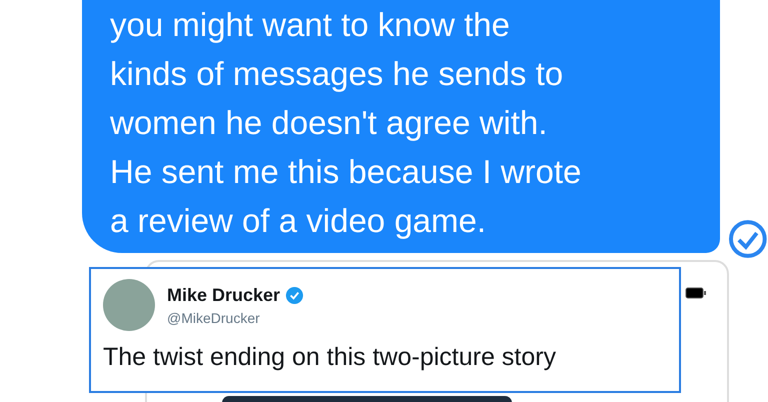 The image size is (768, 402). What do you see at coordinates (299, 221) in the screenshot?
I see `message-line: a review of a video game.` at bounding box center [299, 221].